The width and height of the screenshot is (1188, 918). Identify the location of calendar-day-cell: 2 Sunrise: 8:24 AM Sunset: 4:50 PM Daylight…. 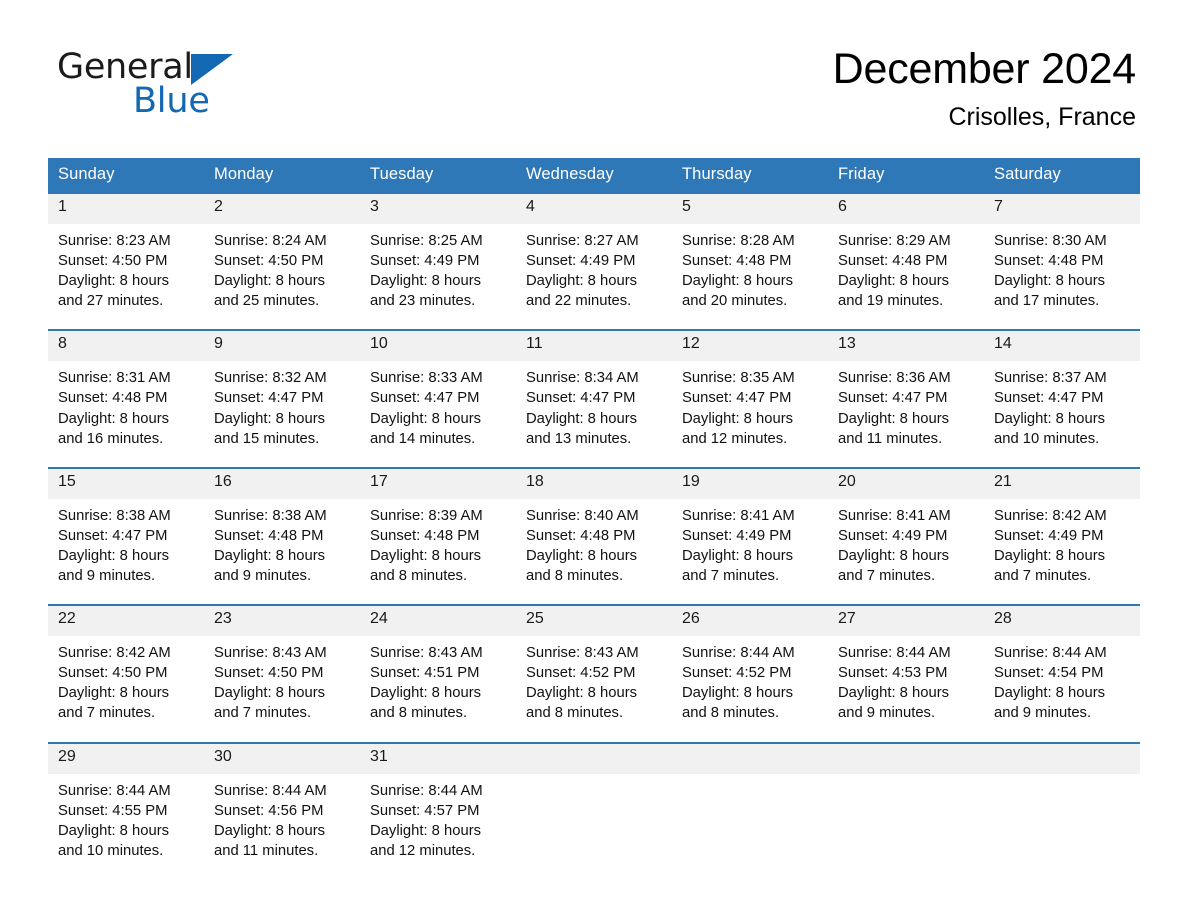
(282, 261).